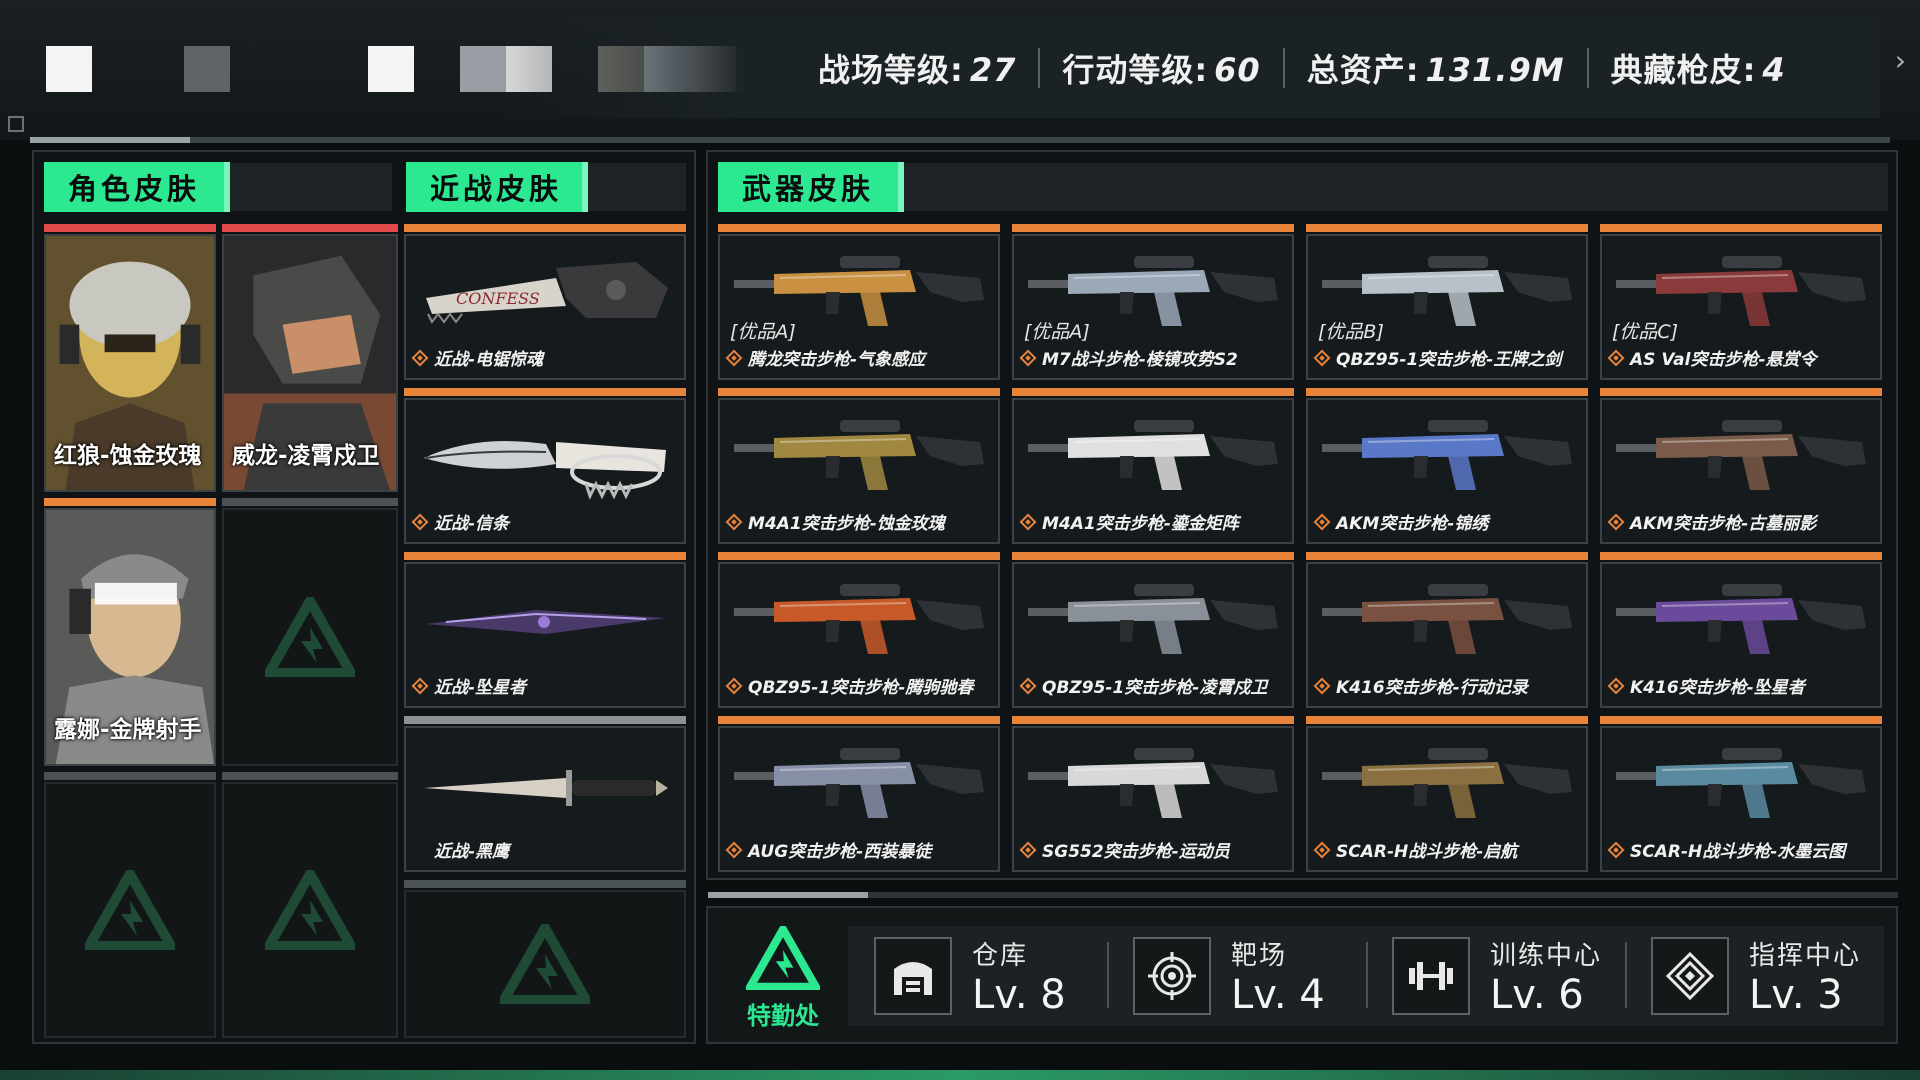 This screenshot has width=1920, height=1080. I want to click on facility-warehouse: 仓库 Lv. 8, so click(977, 976).